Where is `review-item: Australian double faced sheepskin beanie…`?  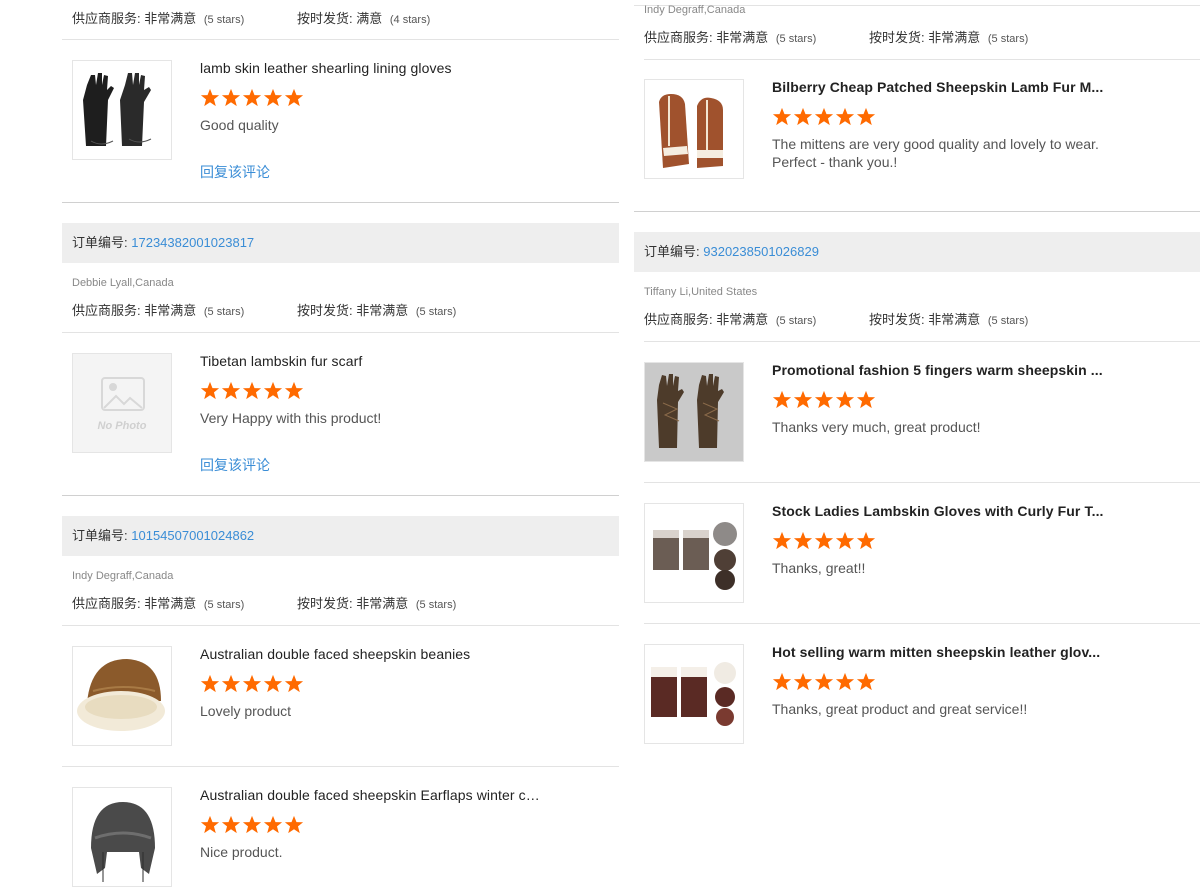
review-item: Australian double faced sheepskin beanie… is located at coordinates (345, 696).